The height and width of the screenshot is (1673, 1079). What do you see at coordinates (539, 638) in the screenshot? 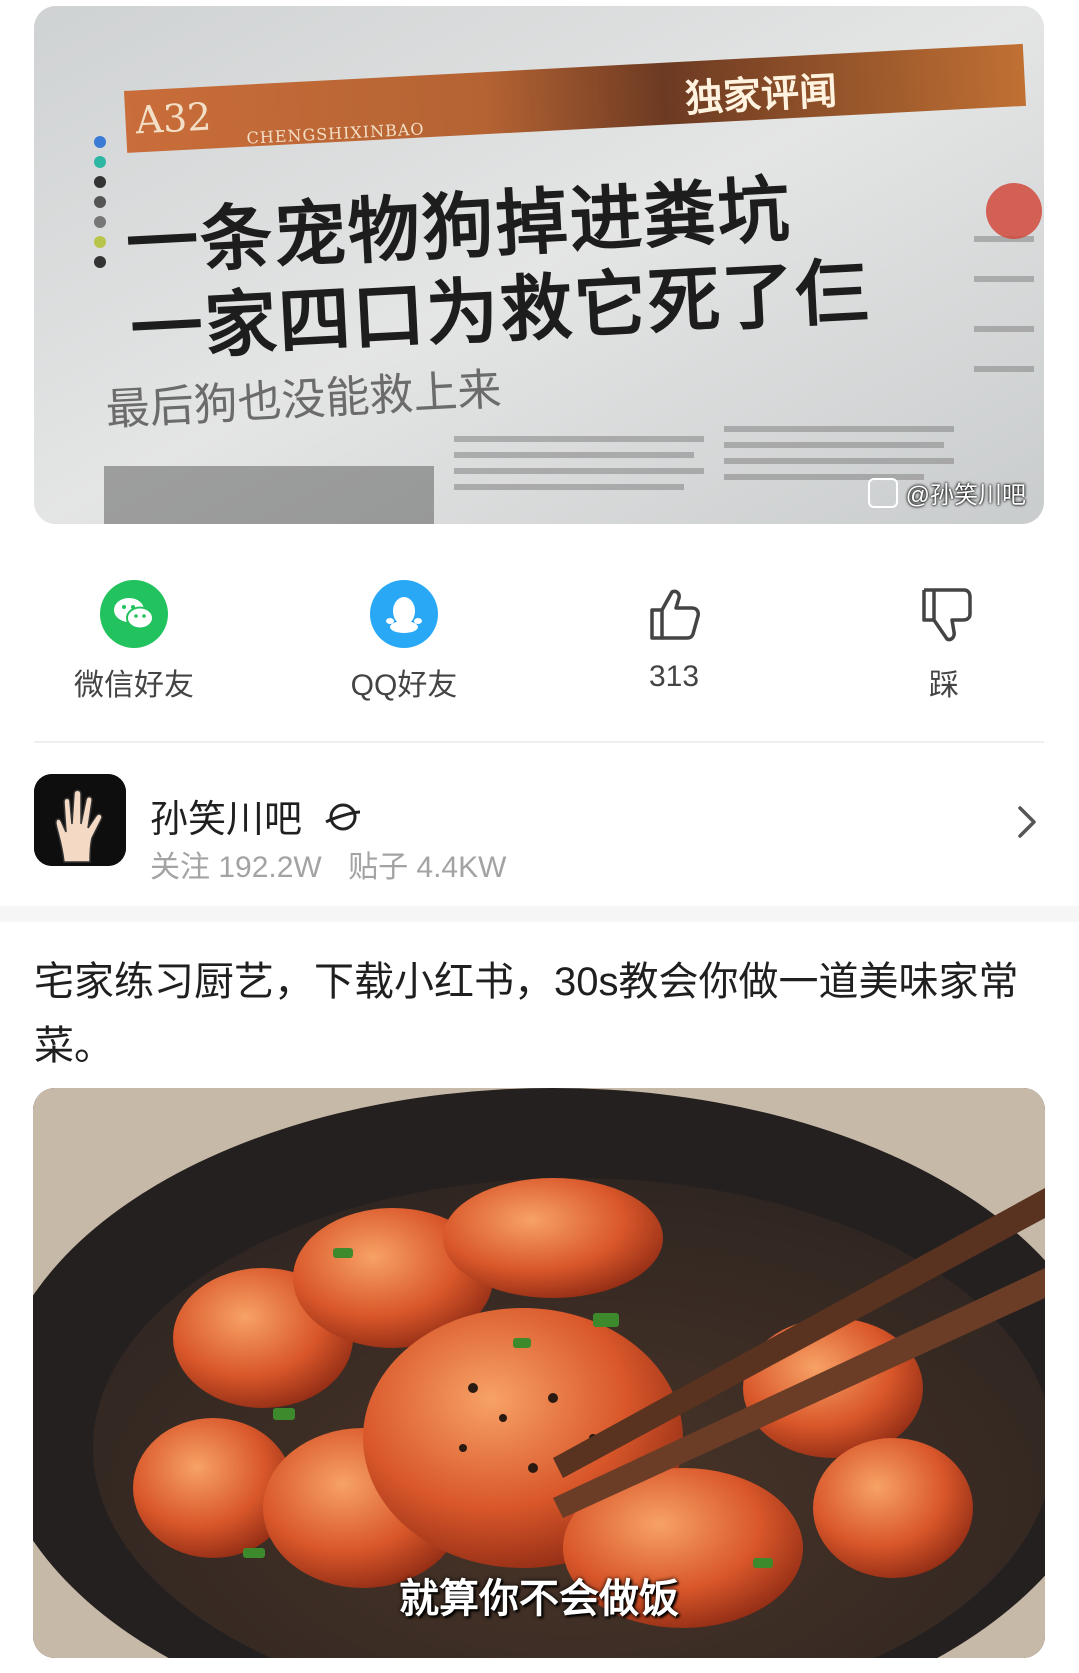
I see `share-action-bar: 微信好友 QQ好友 313 踩` at bounding box center [539, 638].